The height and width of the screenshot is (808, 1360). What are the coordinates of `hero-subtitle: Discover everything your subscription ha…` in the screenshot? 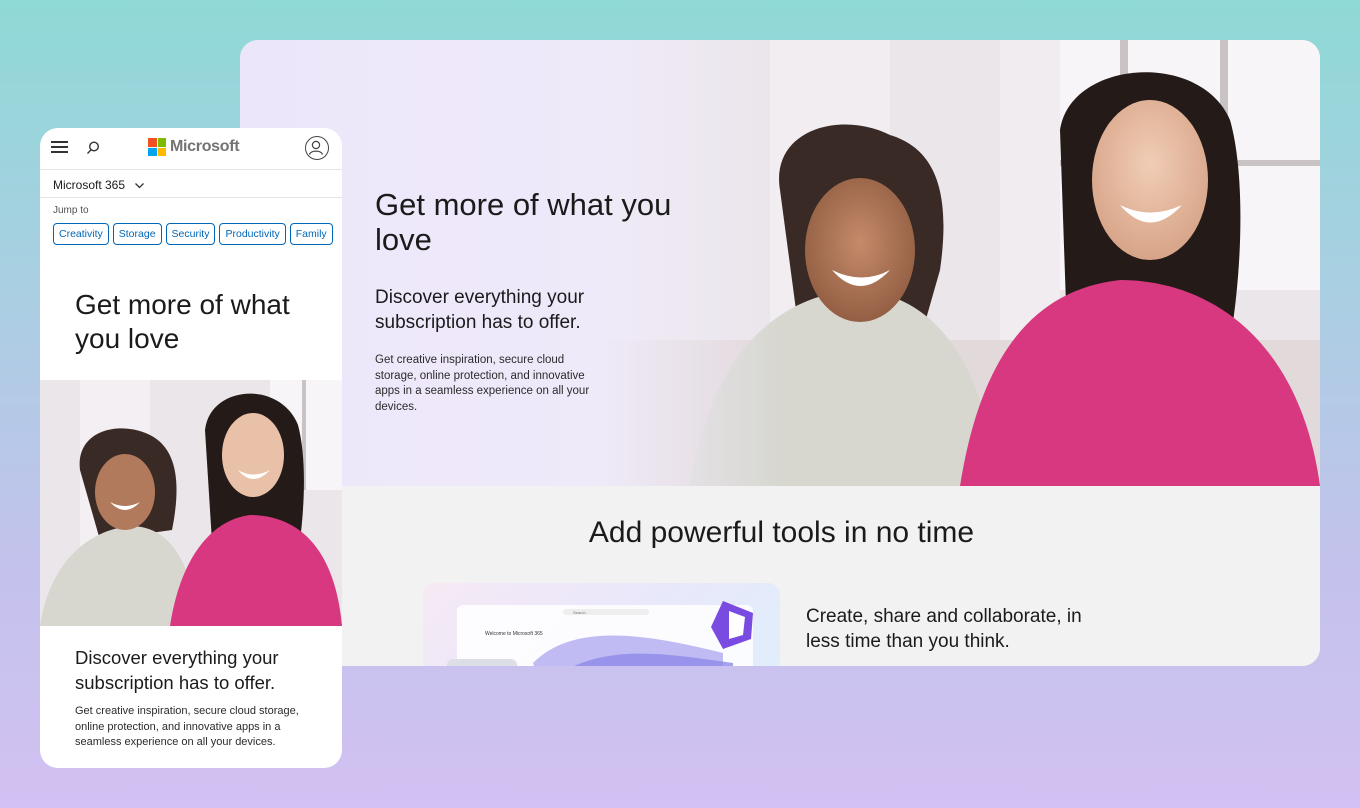 It's located at (480, 310).